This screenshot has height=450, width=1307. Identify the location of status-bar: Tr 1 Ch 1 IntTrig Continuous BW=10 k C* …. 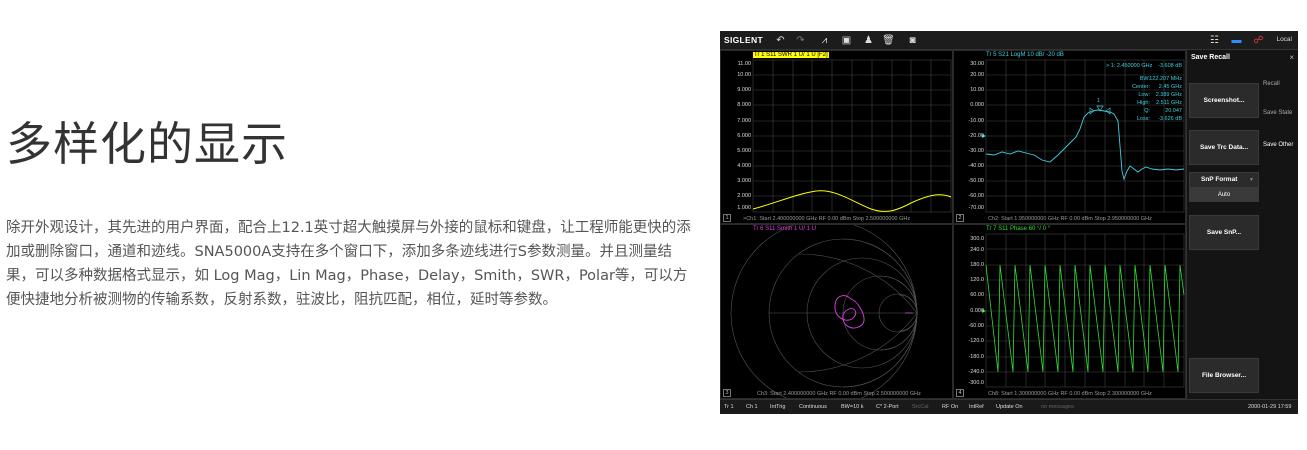
(1009, 406).